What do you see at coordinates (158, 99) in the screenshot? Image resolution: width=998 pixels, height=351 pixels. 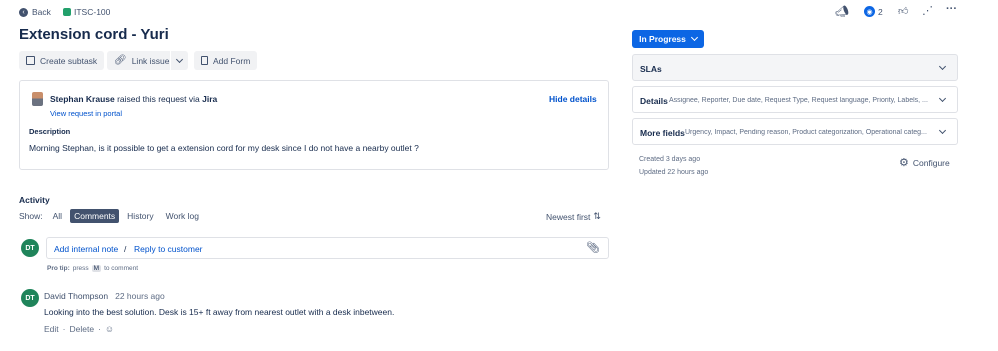 I see `raised-text: raised this request via` at bounding box center [158, 99].